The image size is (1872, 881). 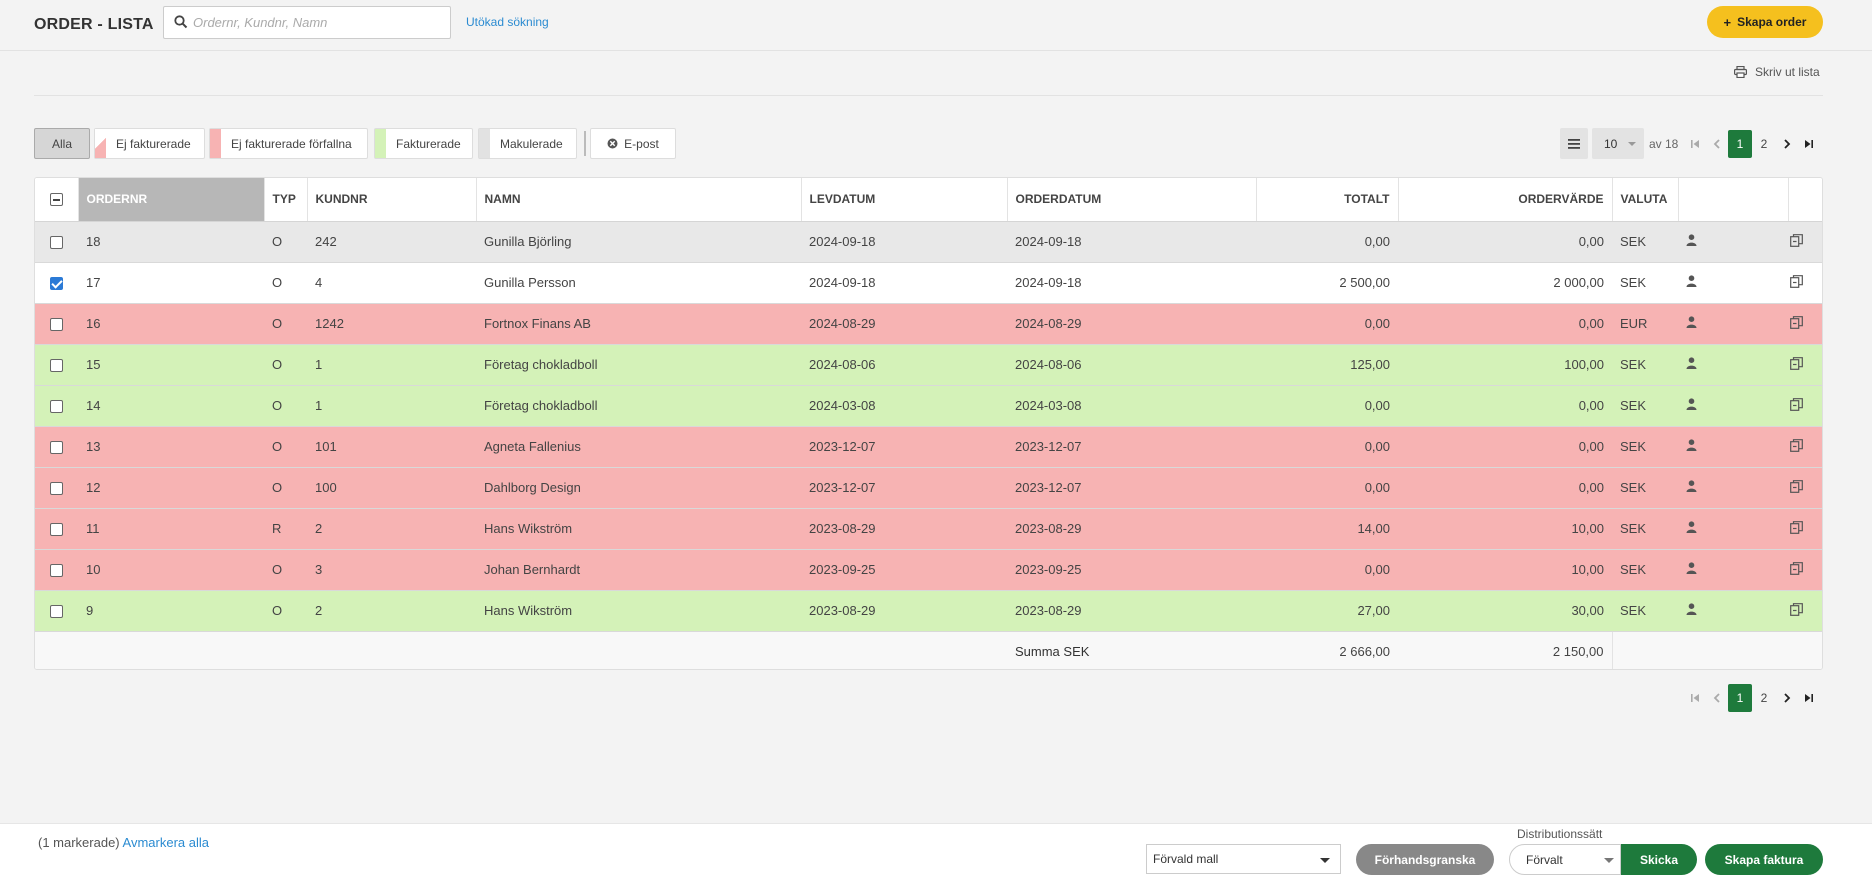 What do you see at coordinates (1618, 143) in the screenshot?
I see `per-page-select: 10` at bounding box center [1618, 143].